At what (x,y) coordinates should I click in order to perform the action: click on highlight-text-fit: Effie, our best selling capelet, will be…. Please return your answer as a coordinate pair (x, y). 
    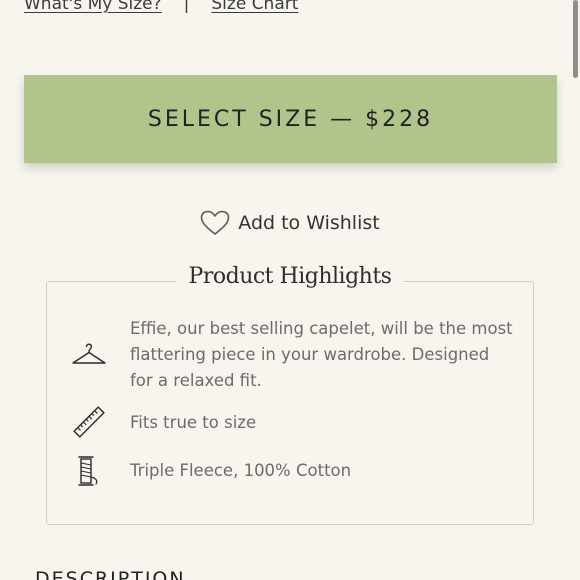
    Looking at the image, I should click on (321, 354).